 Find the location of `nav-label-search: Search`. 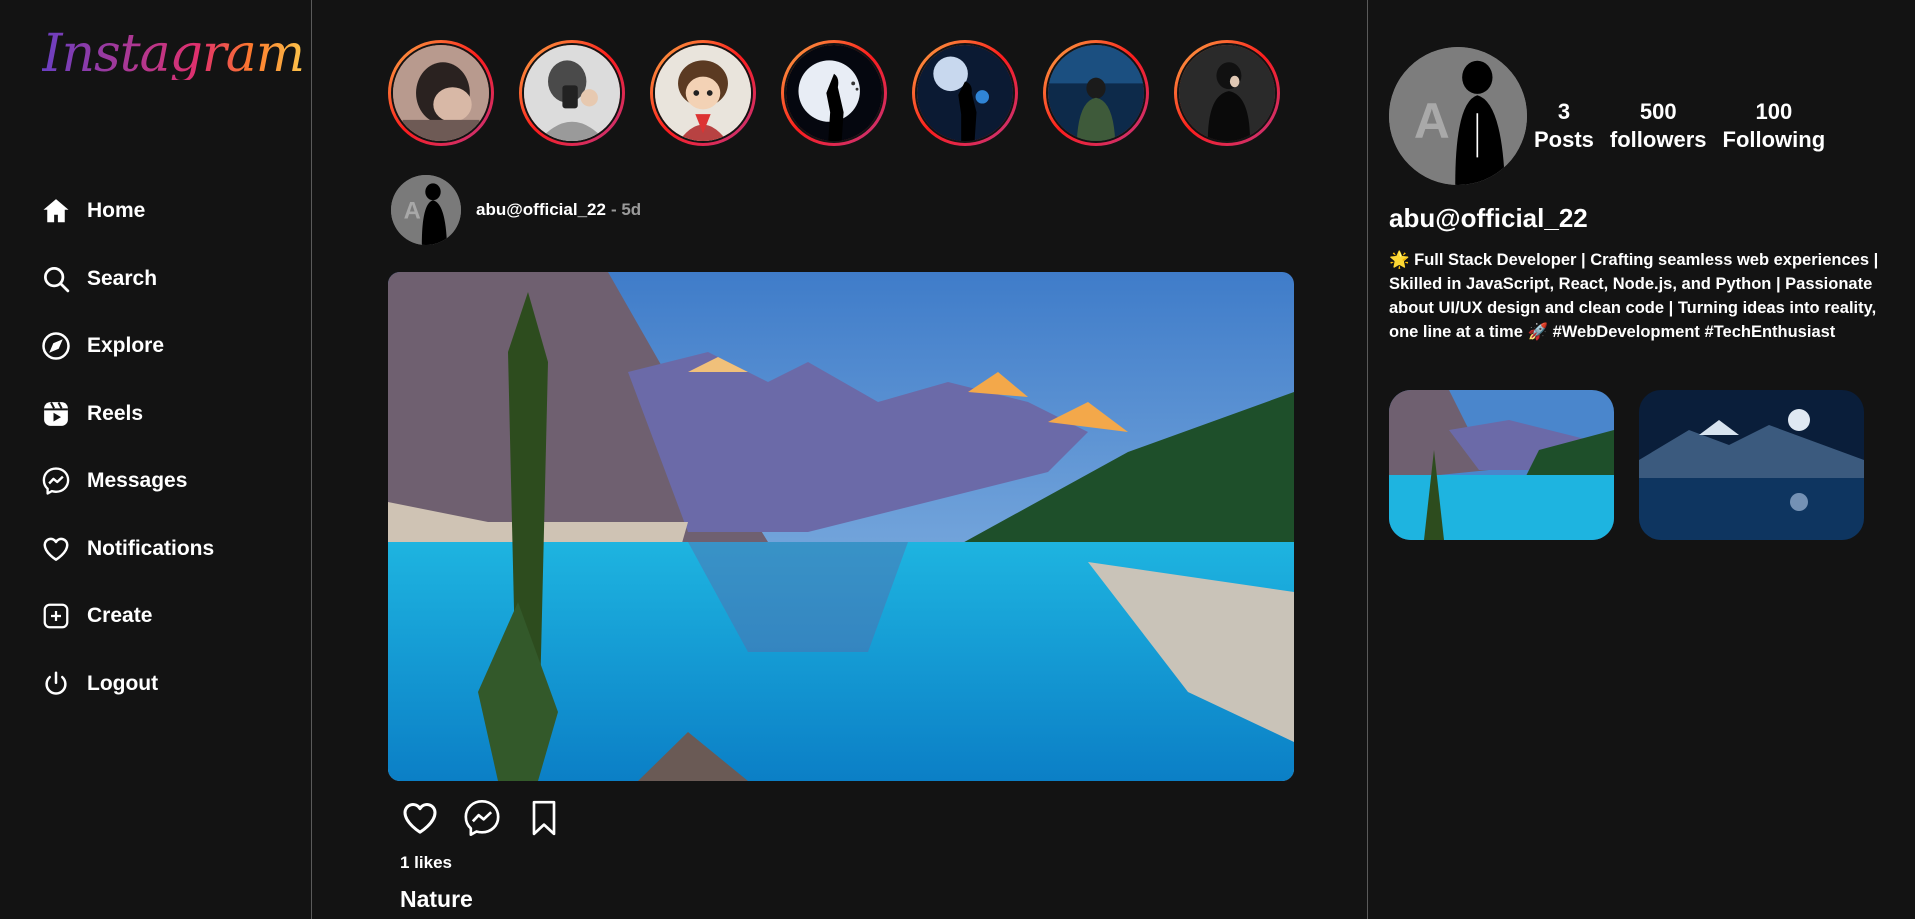

nav-label-search: Search is located at coordinates (122, 278).